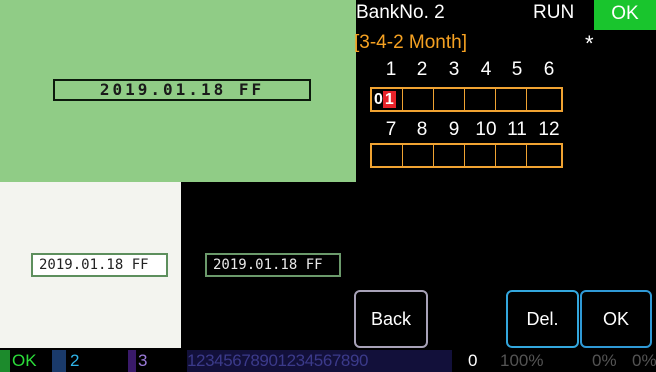 The width and height of the screenshot is (656, 372). I want to click on mode-label: [3-4-2 Month], so click(410, 42).